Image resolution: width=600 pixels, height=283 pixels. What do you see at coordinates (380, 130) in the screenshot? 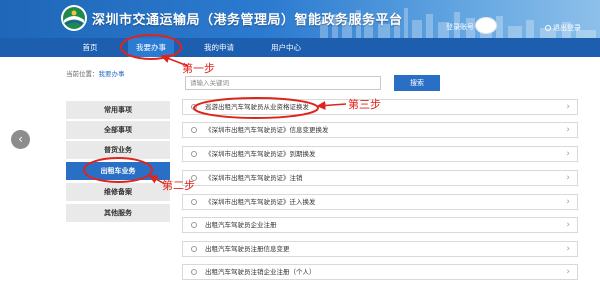
I see `service-row: 《深圳市出租汽车驾驶员证》信息变更换发 ›` at bounding box center [380, 130].